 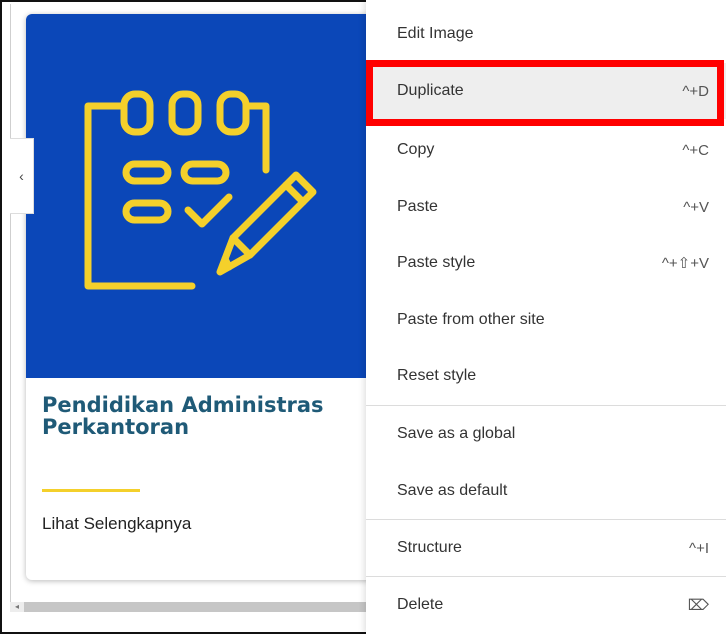 I want to click on menu-item-shortcut: ^+⇧+V, so click(x=685, y=263).